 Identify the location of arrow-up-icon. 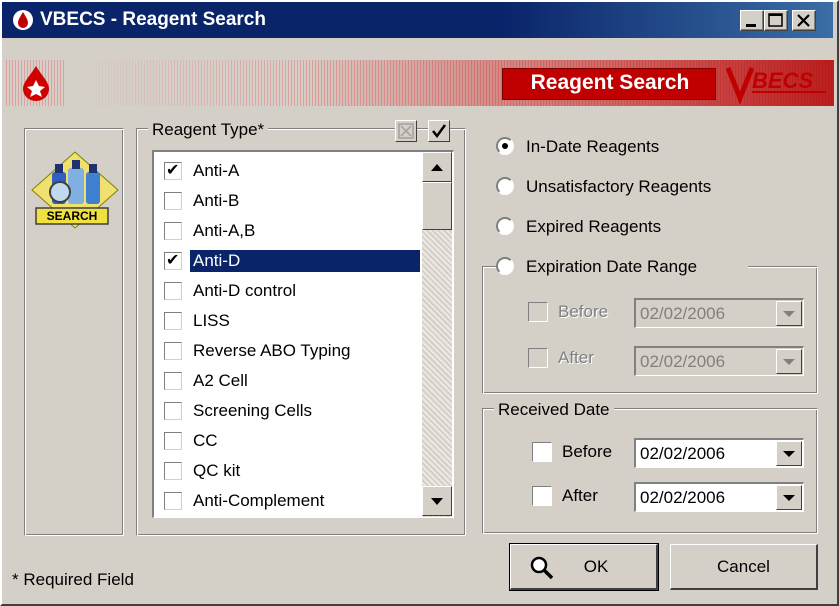
(437, 167).